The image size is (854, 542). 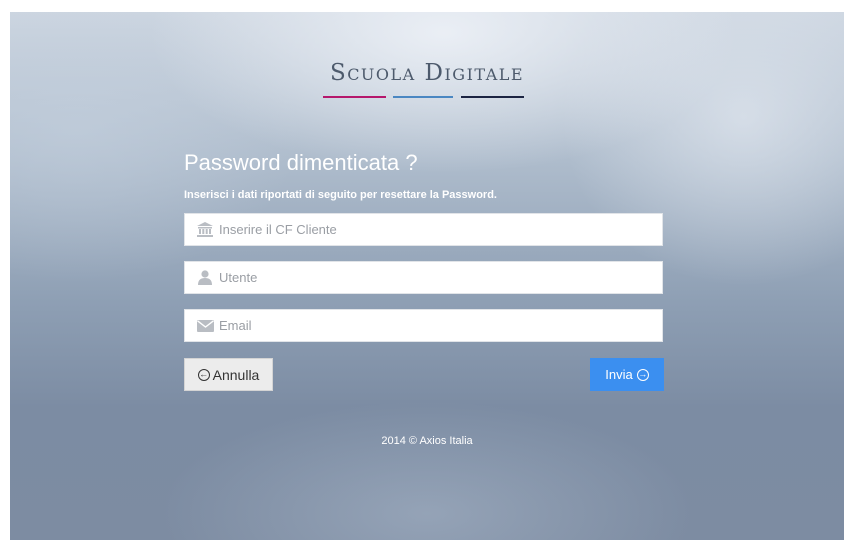 I want to click on submit-button: Invia →, so click(x=627, y=374).